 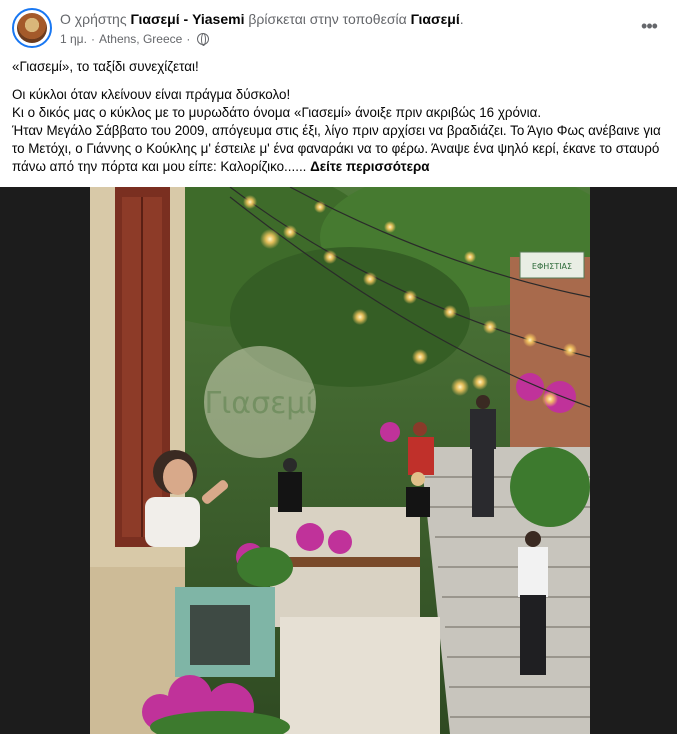 What do you see at coordinates (369, 166) in the screenshot?
I see `see-more-link: Δείτε περισσότερα` at bounding box center [369, 166].